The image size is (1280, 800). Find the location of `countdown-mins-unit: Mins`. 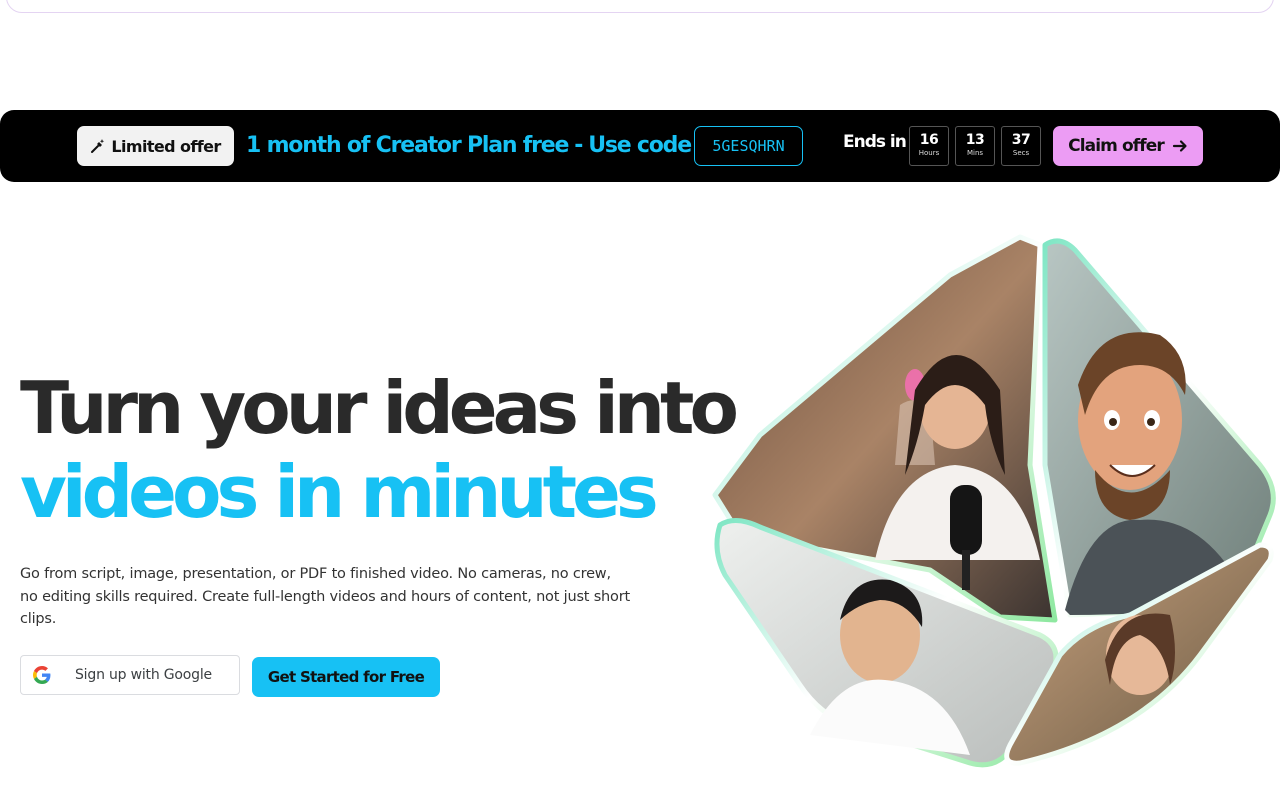

countdown-mins-unit: Mins is located at coordinates (975, 153).